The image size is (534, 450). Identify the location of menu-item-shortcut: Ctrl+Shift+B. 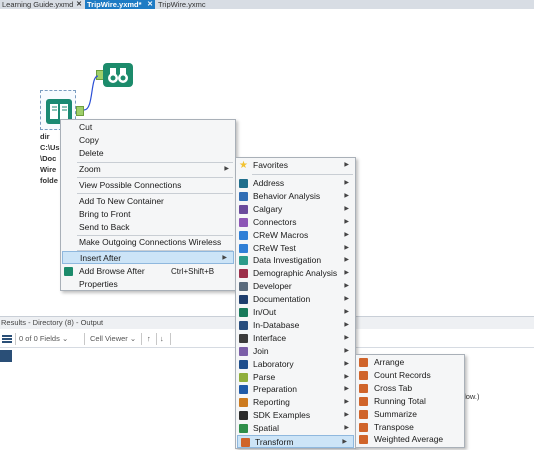
(193, 271).